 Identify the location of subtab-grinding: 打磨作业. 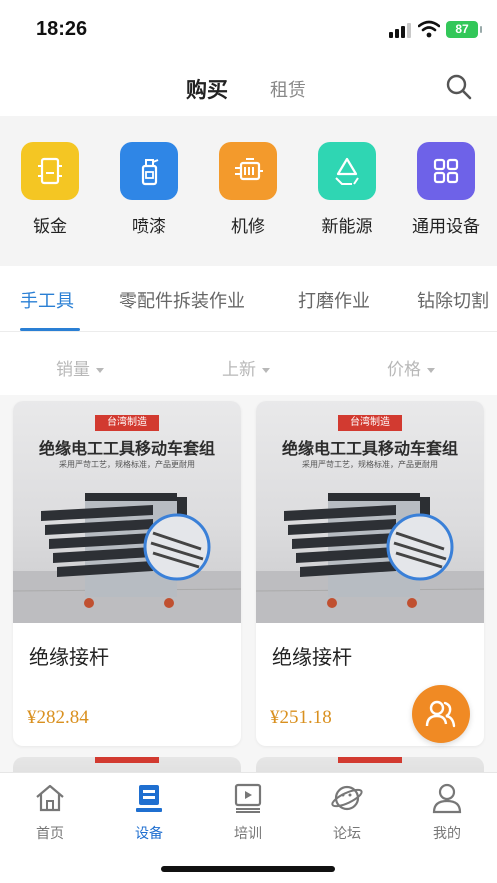
(334, 300).